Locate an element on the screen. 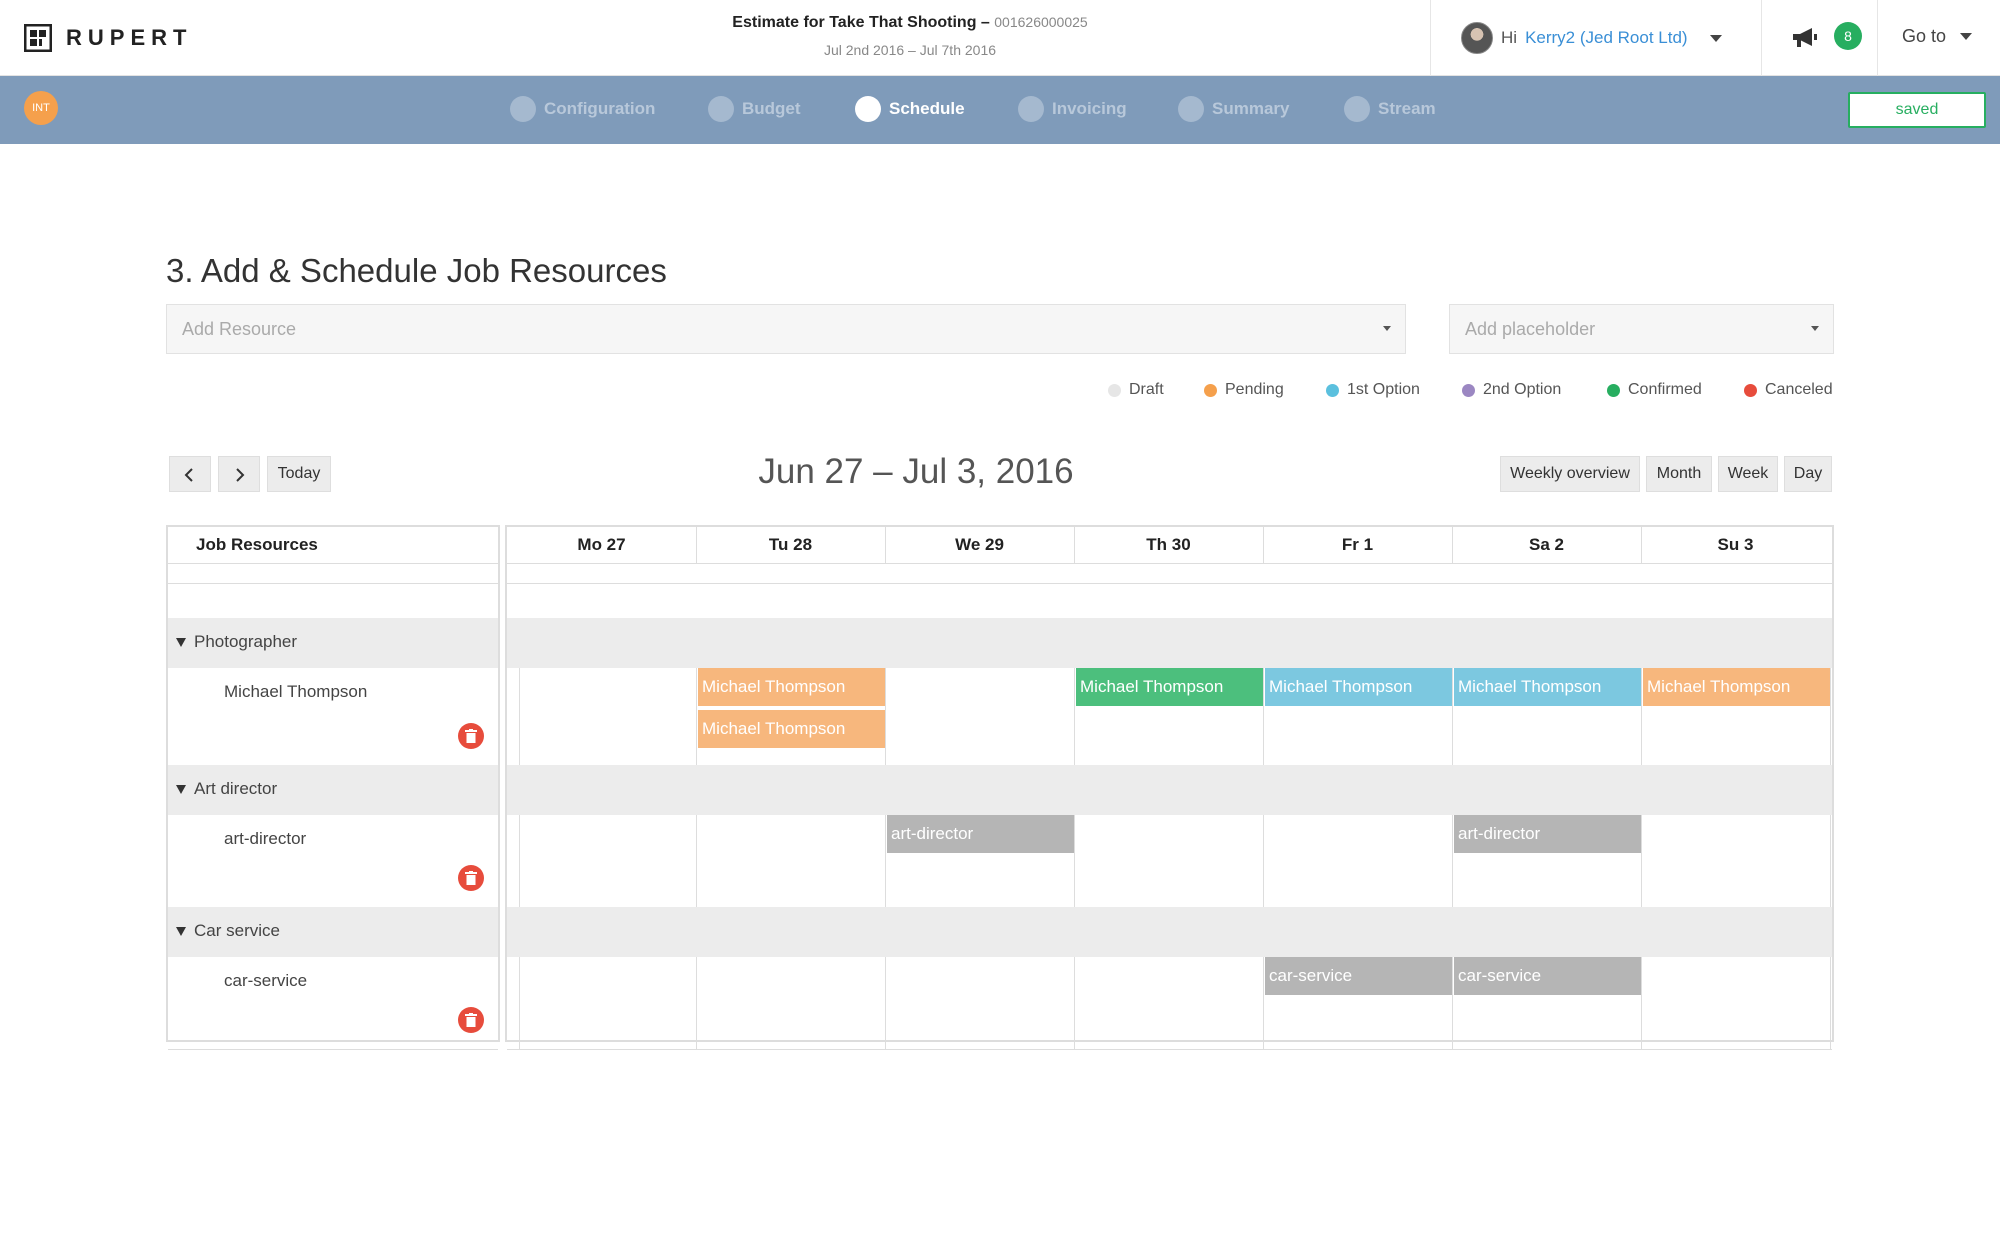  day-header: Tu 28 is located at coordinates (790, 544).